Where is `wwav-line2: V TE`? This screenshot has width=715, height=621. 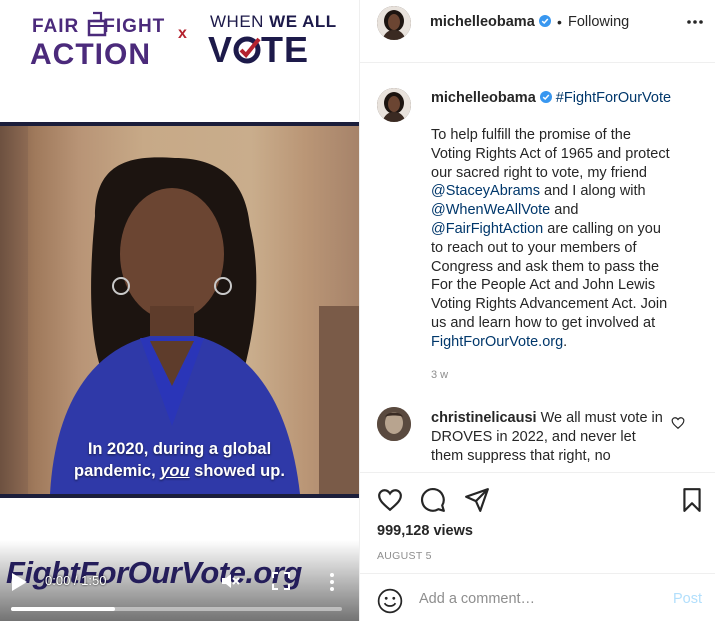
wwav-line2: V TE is located at coordinates (259, 50).